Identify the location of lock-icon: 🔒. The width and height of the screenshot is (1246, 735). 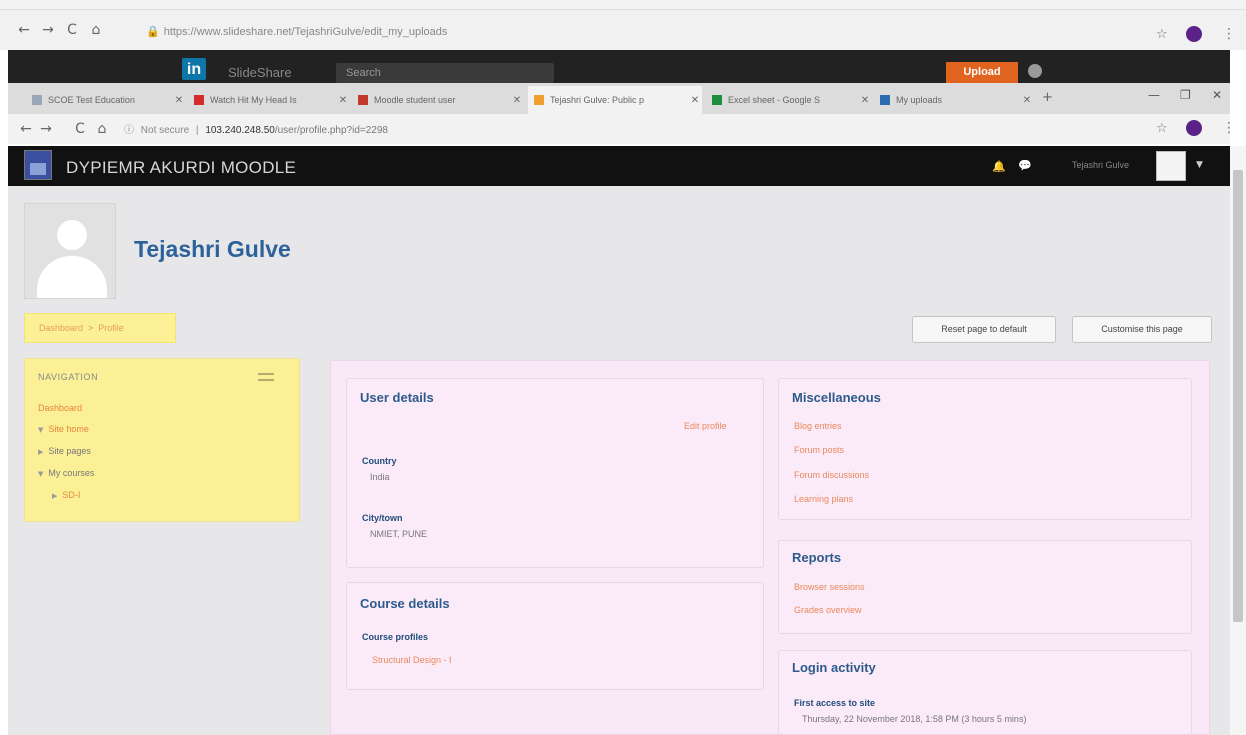
(153, 32).